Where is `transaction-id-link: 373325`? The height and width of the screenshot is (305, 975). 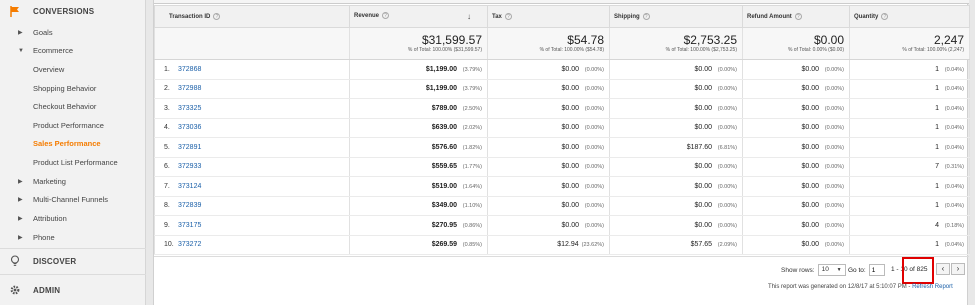 transaction-id-link: 373325 is located at coordinates (189, 108).